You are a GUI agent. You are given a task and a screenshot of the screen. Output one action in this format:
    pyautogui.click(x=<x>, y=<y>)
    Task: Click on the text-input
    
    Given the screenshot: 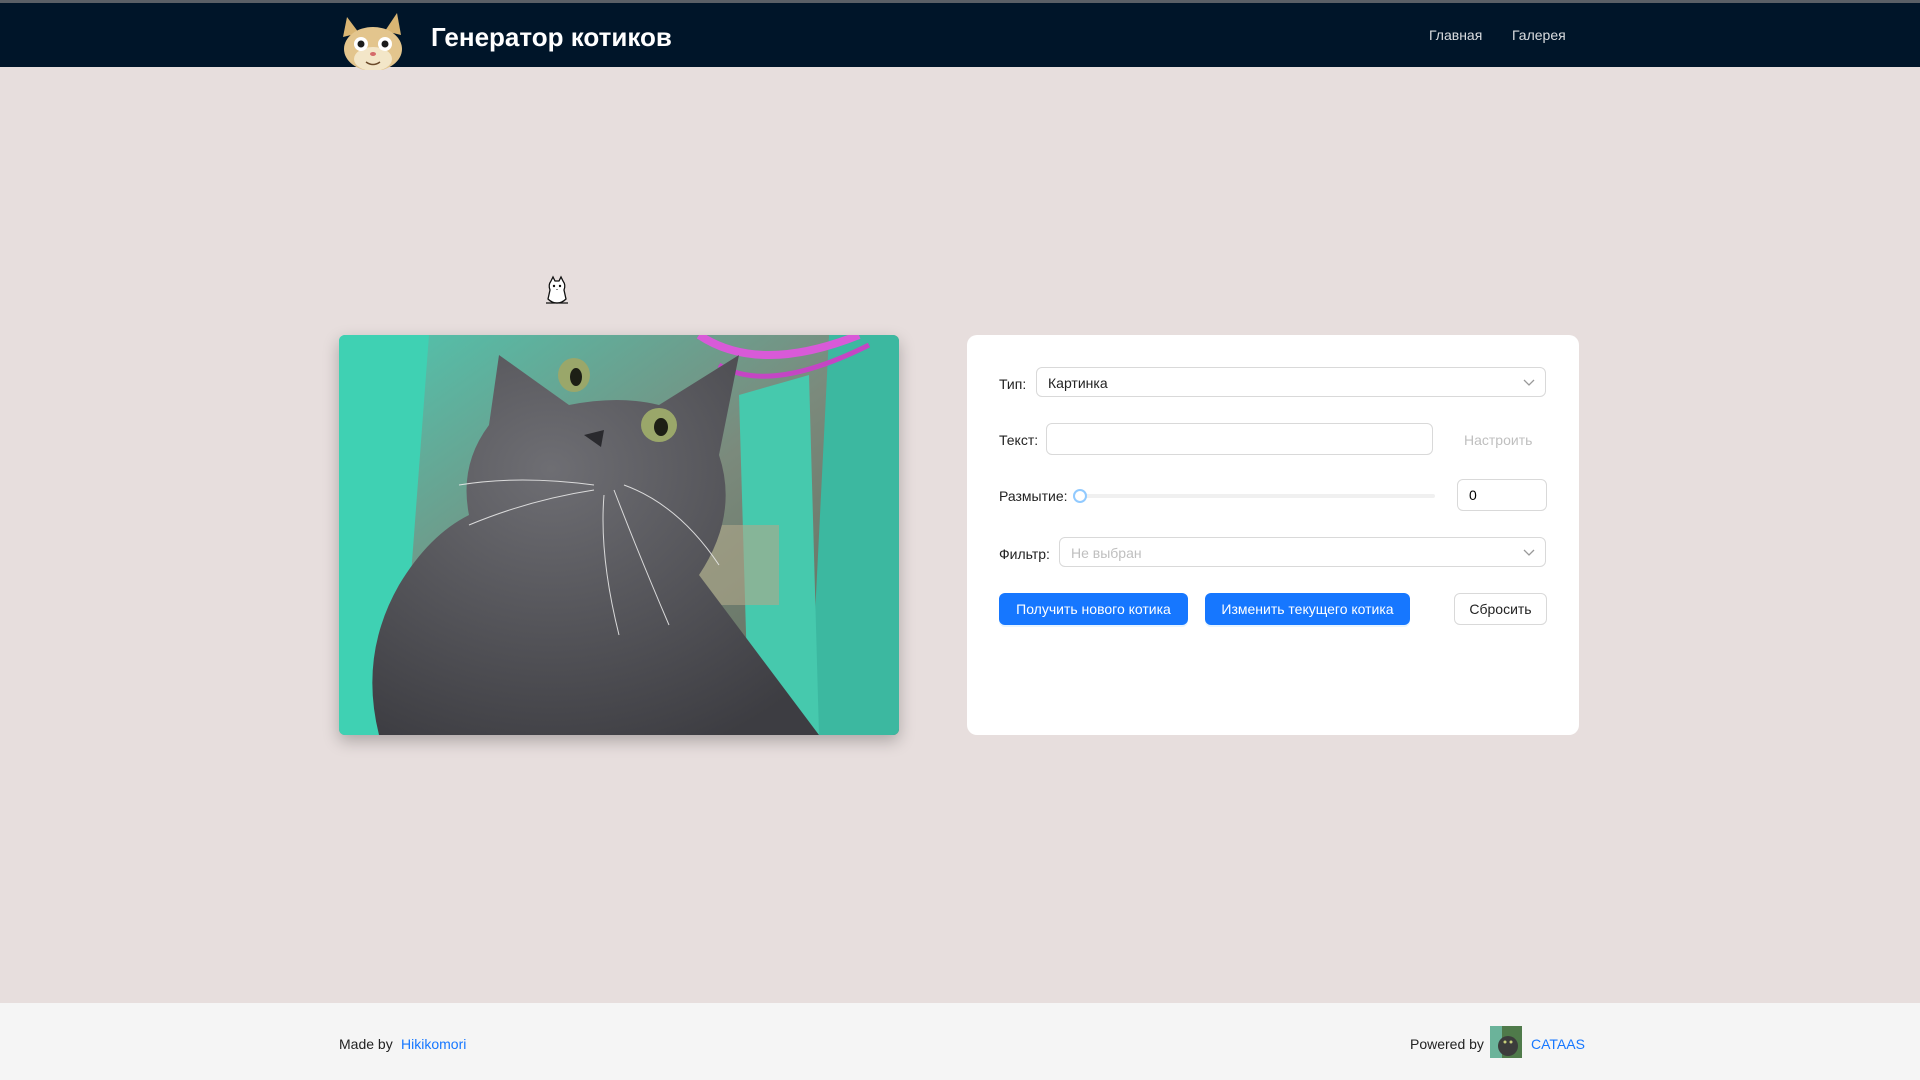 What is the action you would take?
    pyautogui.click(x=1239, y=439)
    